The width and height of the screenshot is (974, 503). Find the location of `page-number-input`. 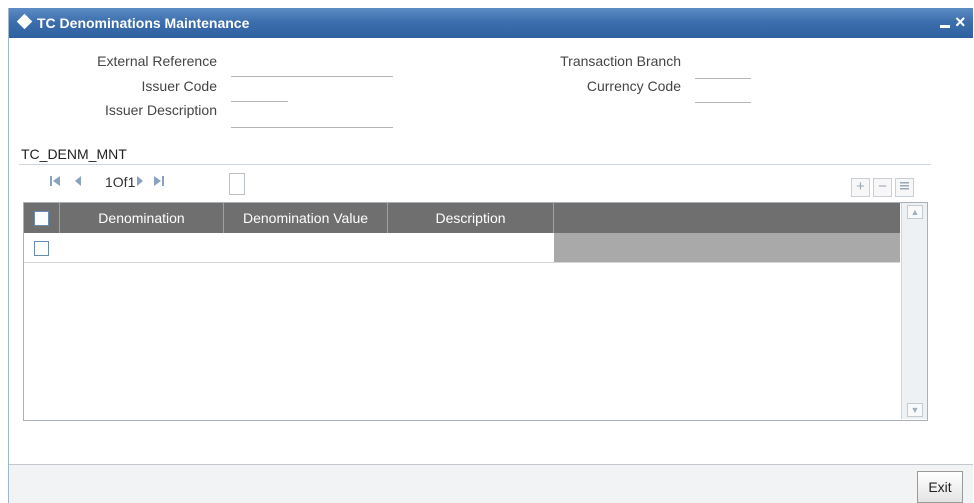

page-number-input is located at coordinates (237, 184).